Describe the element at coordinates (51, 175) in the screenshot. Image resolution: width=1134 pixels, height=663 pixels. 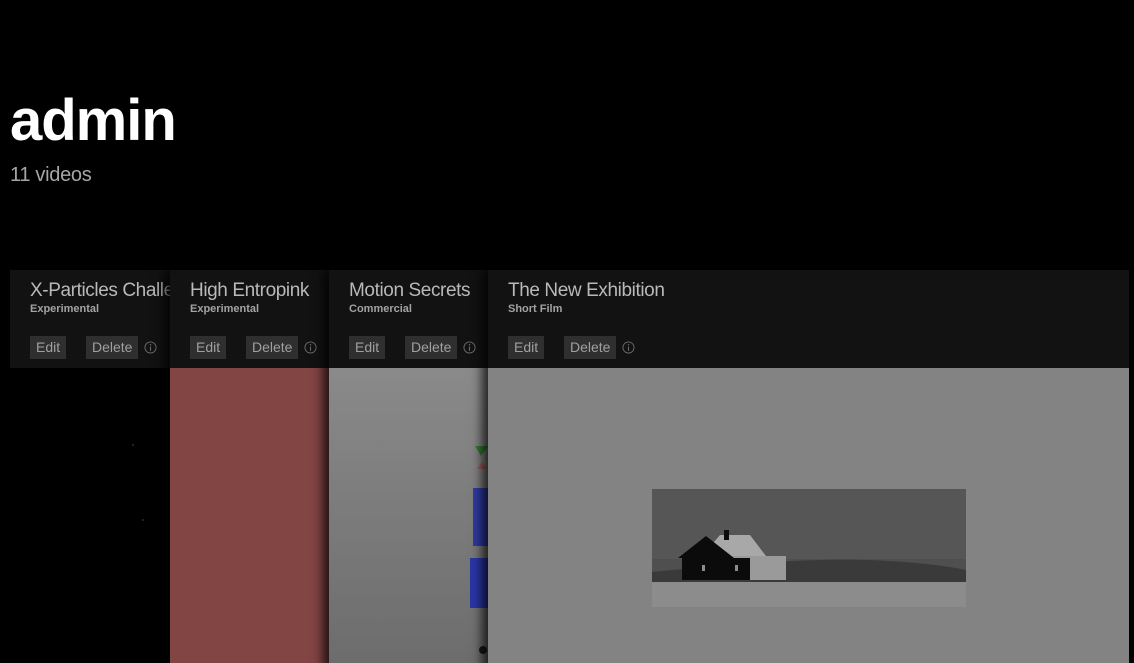
I see `video-count: 11 videos` at that location.